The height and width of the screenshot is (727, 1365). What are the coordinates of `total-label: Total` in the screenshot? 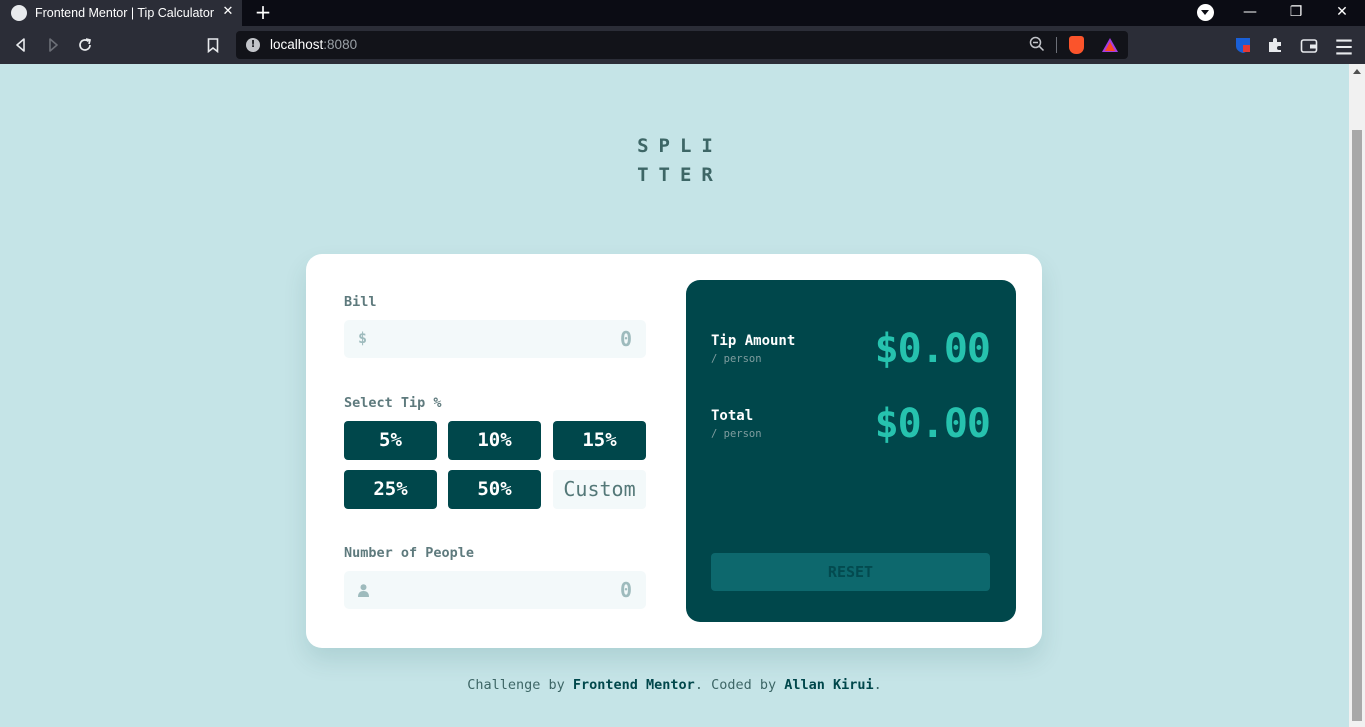 It's located at (732, 416).